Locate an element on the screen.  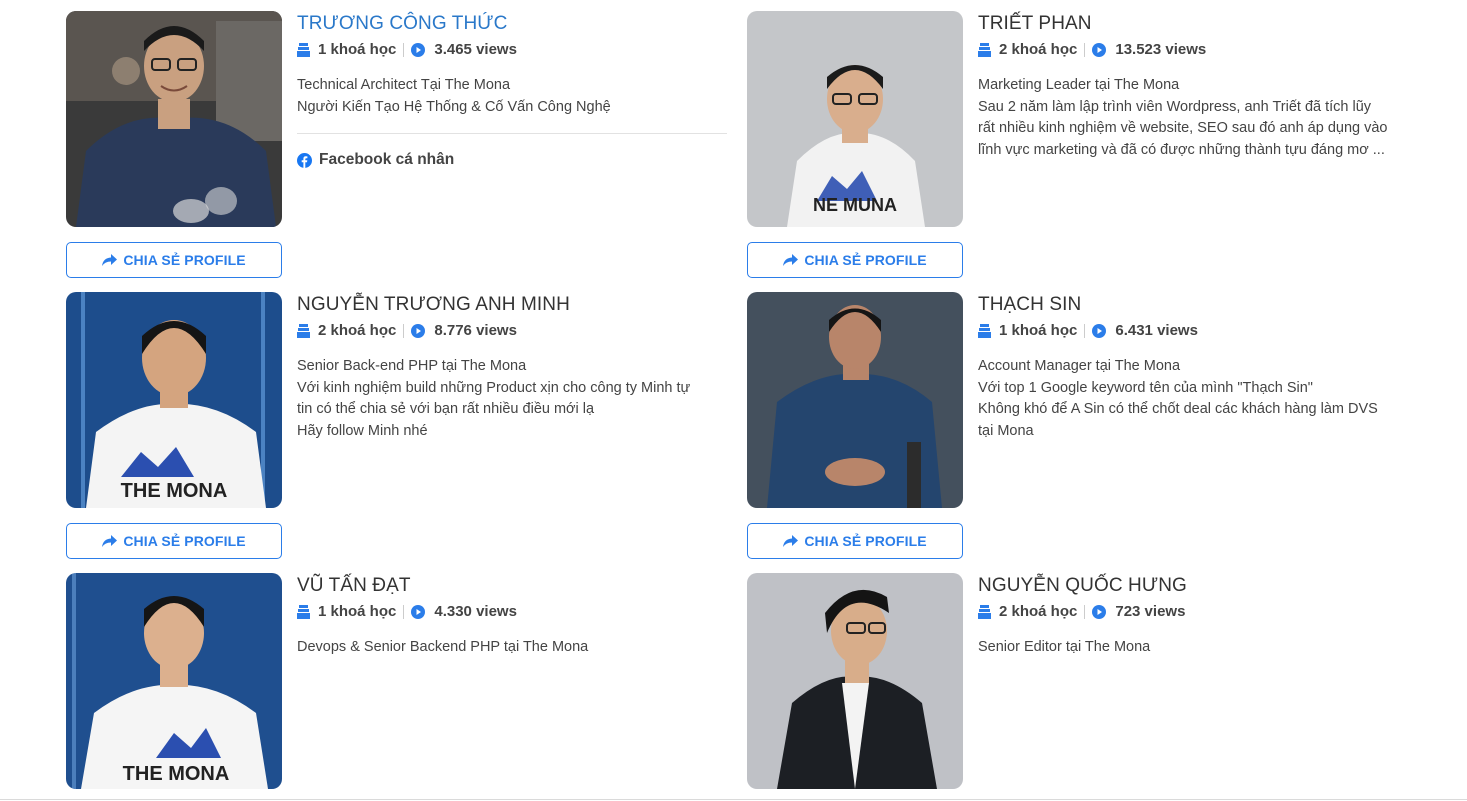
view-count: 13.523 views is located at coordinates (1161, 49).